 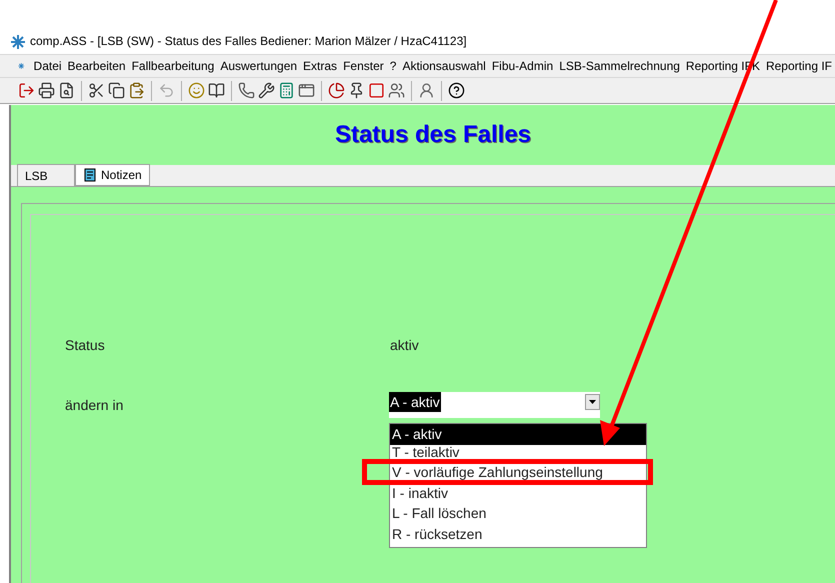 What do you see at coordinates (376, 90) in the screenshot?
I see `square-icon` at bounding box center [376, 90].